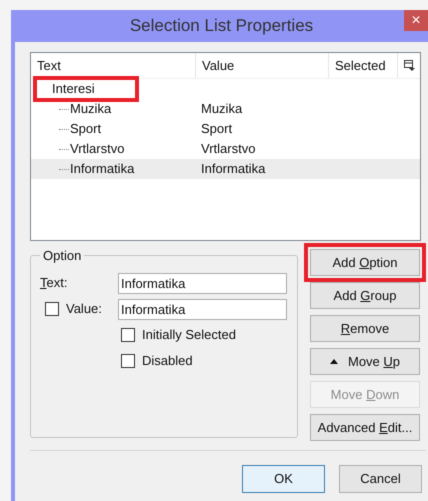 The image size is (428, 501). What do you see at coordinates (365, 262) in the screenshot?
I see `side-button: Add Option` at bounding box center [365, 262].